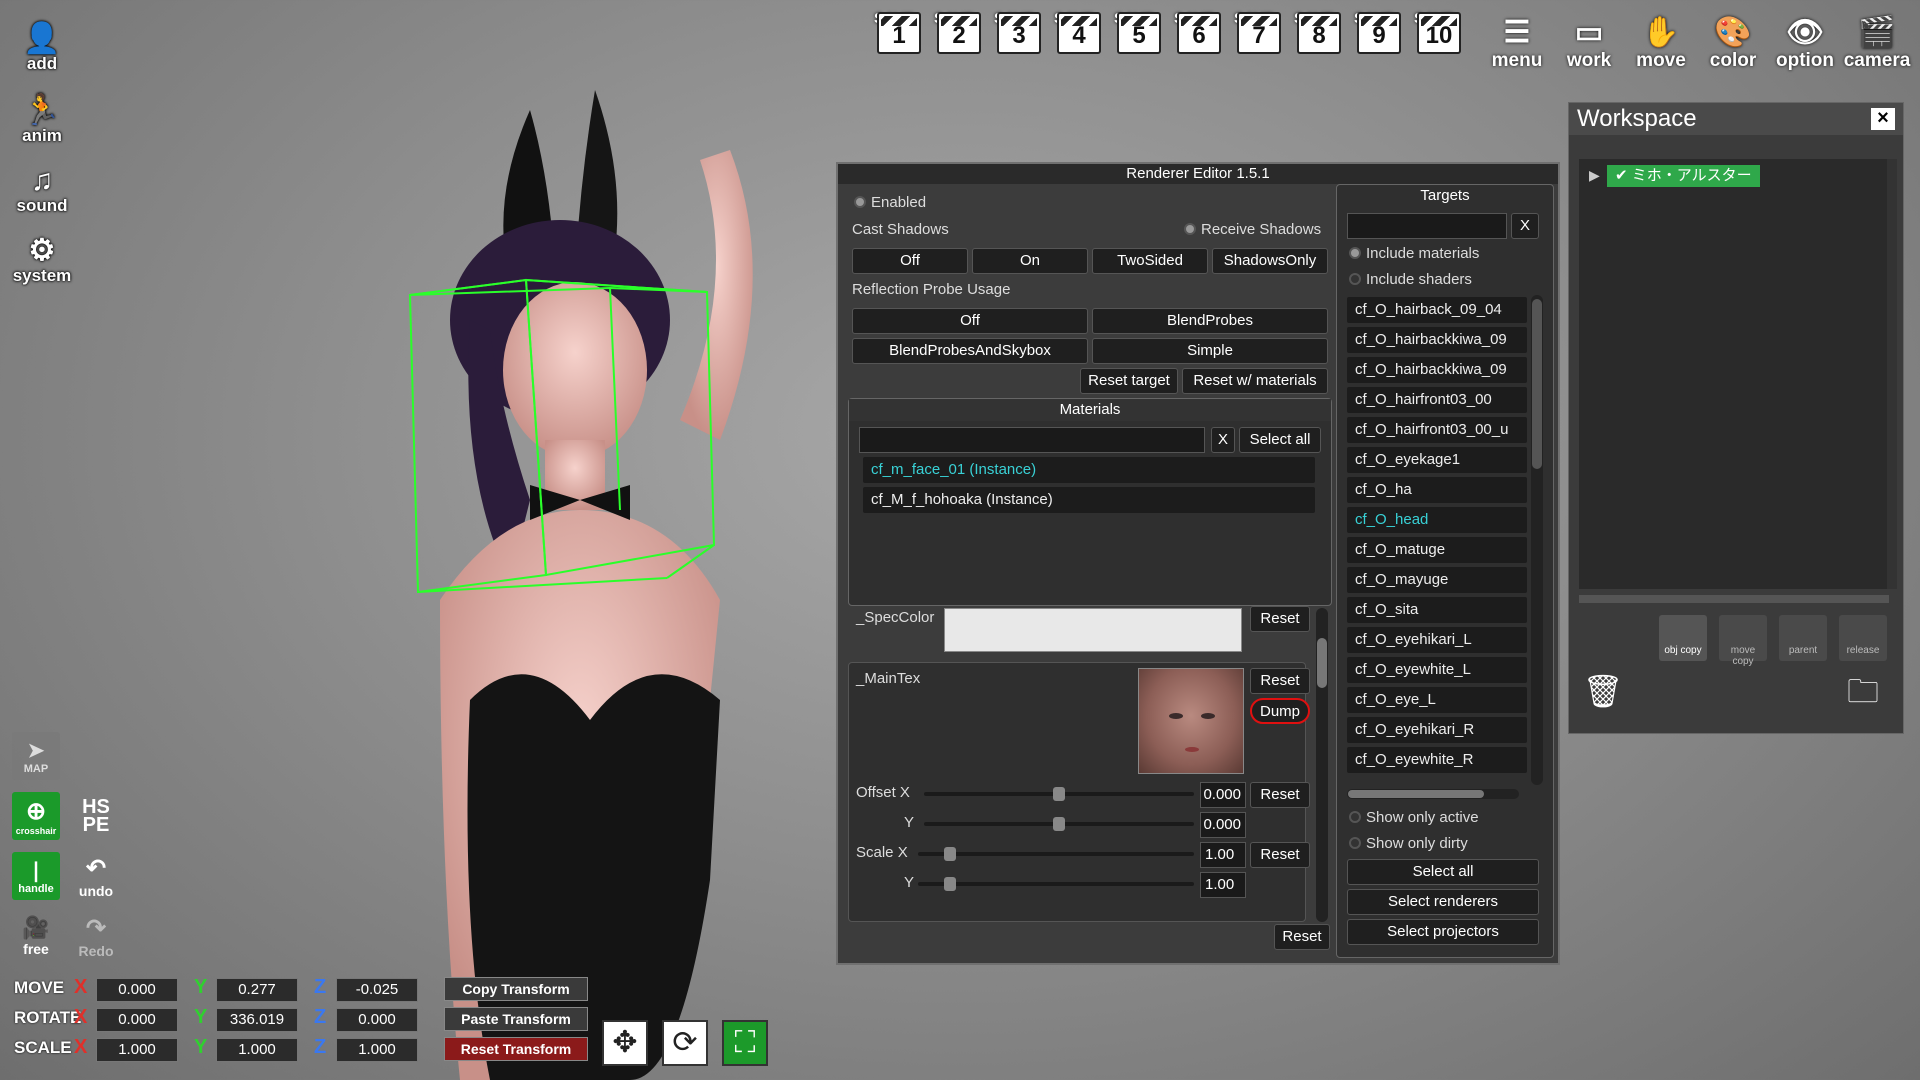 The height and width of the screenshot is (1080, 1920). I want to click on undo-button: ↶ undo, so click(96, 876).